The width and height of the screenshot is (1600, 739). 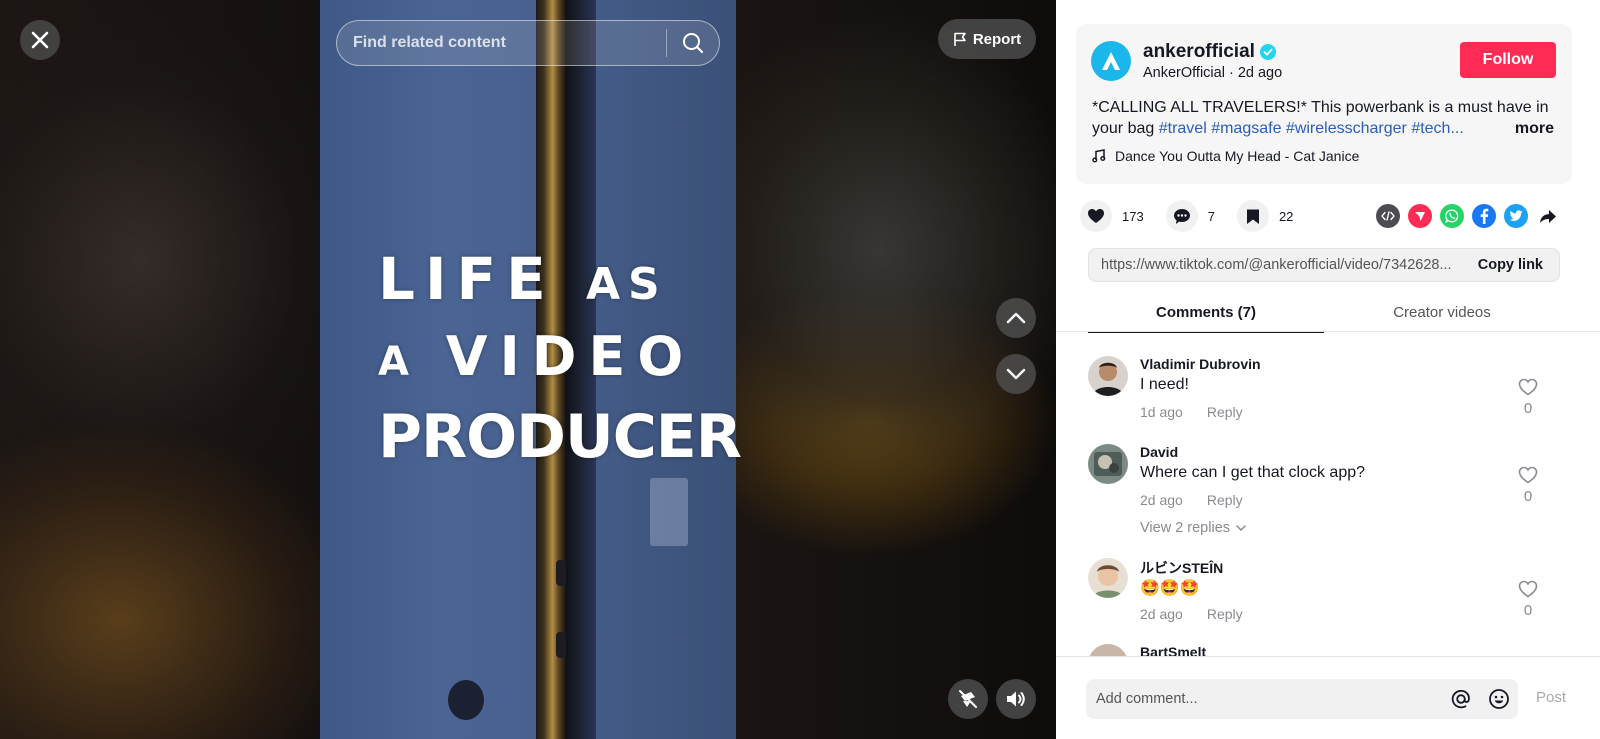 I want to click on verified-badge-icon, so click(x=1267, y=52).